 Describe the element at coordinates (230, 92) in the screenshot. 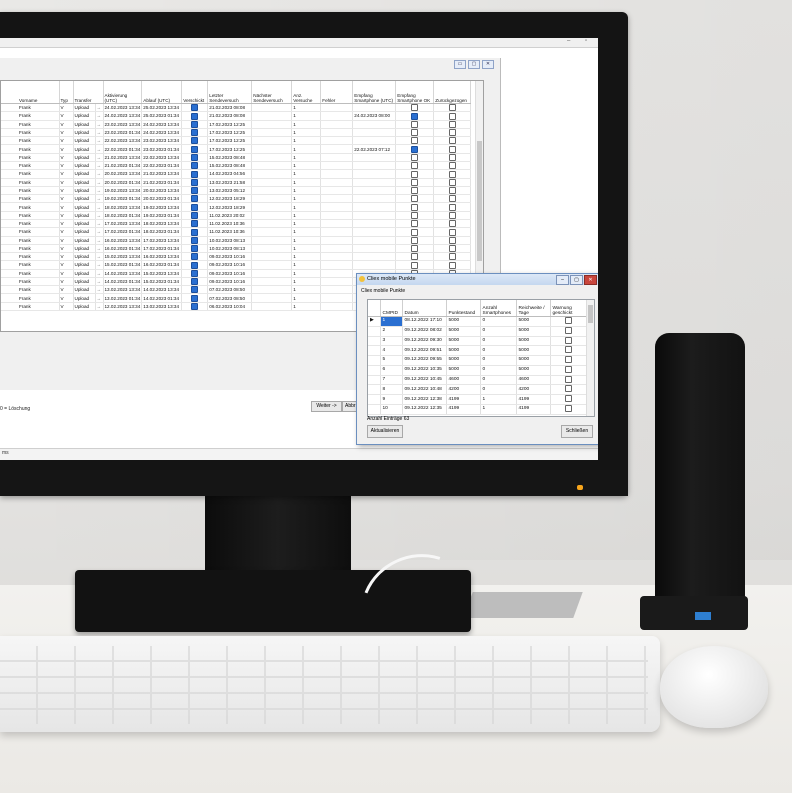

I see `col-letzter-sendeversuch: Letzter Sendeversuch` at that location.